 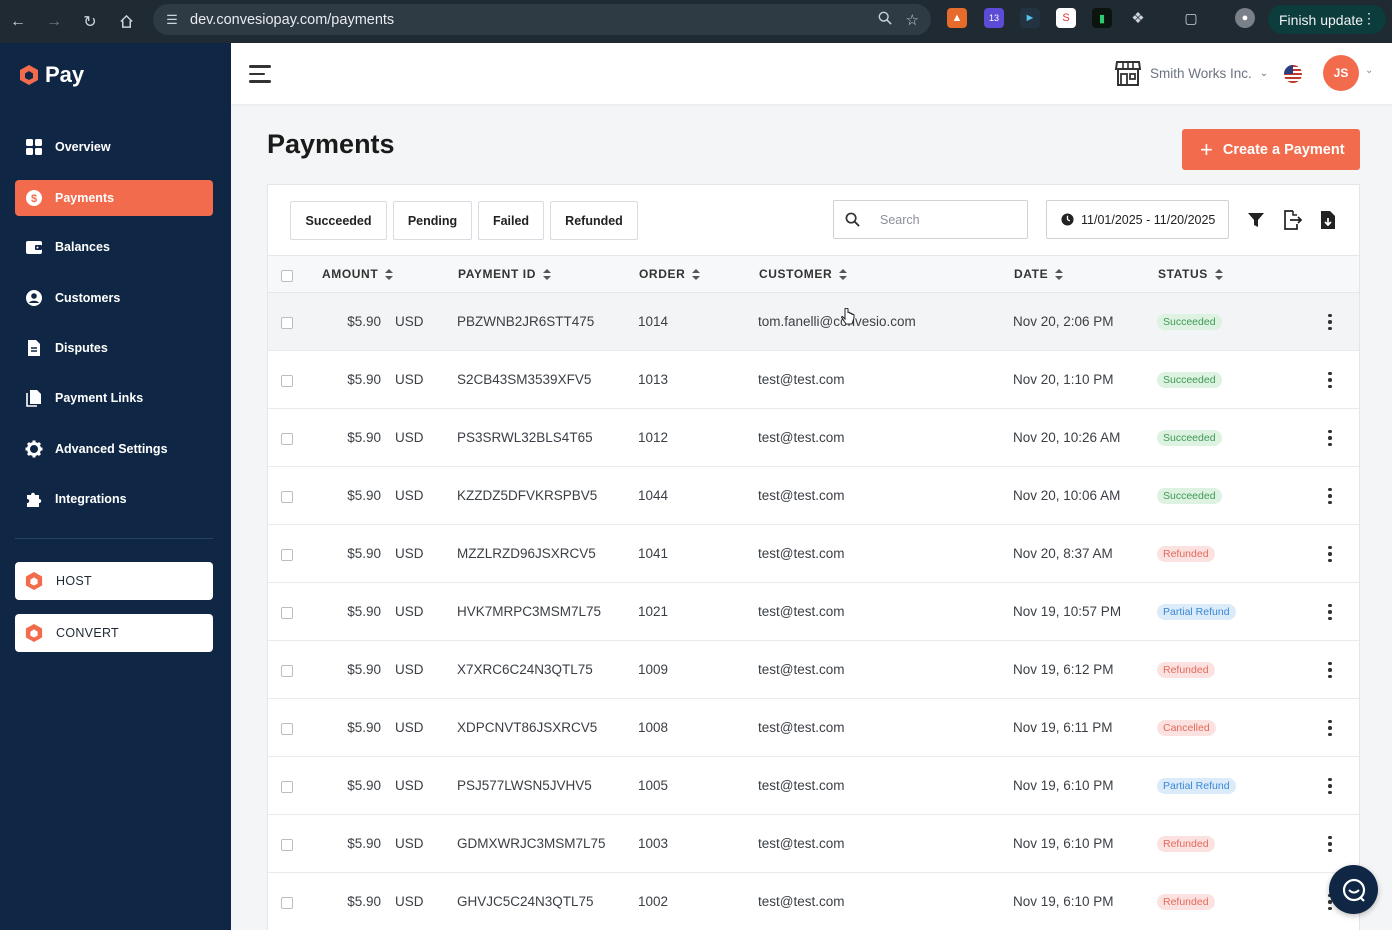 I want to click on forward-icon: →, so click(x=54, y=22).